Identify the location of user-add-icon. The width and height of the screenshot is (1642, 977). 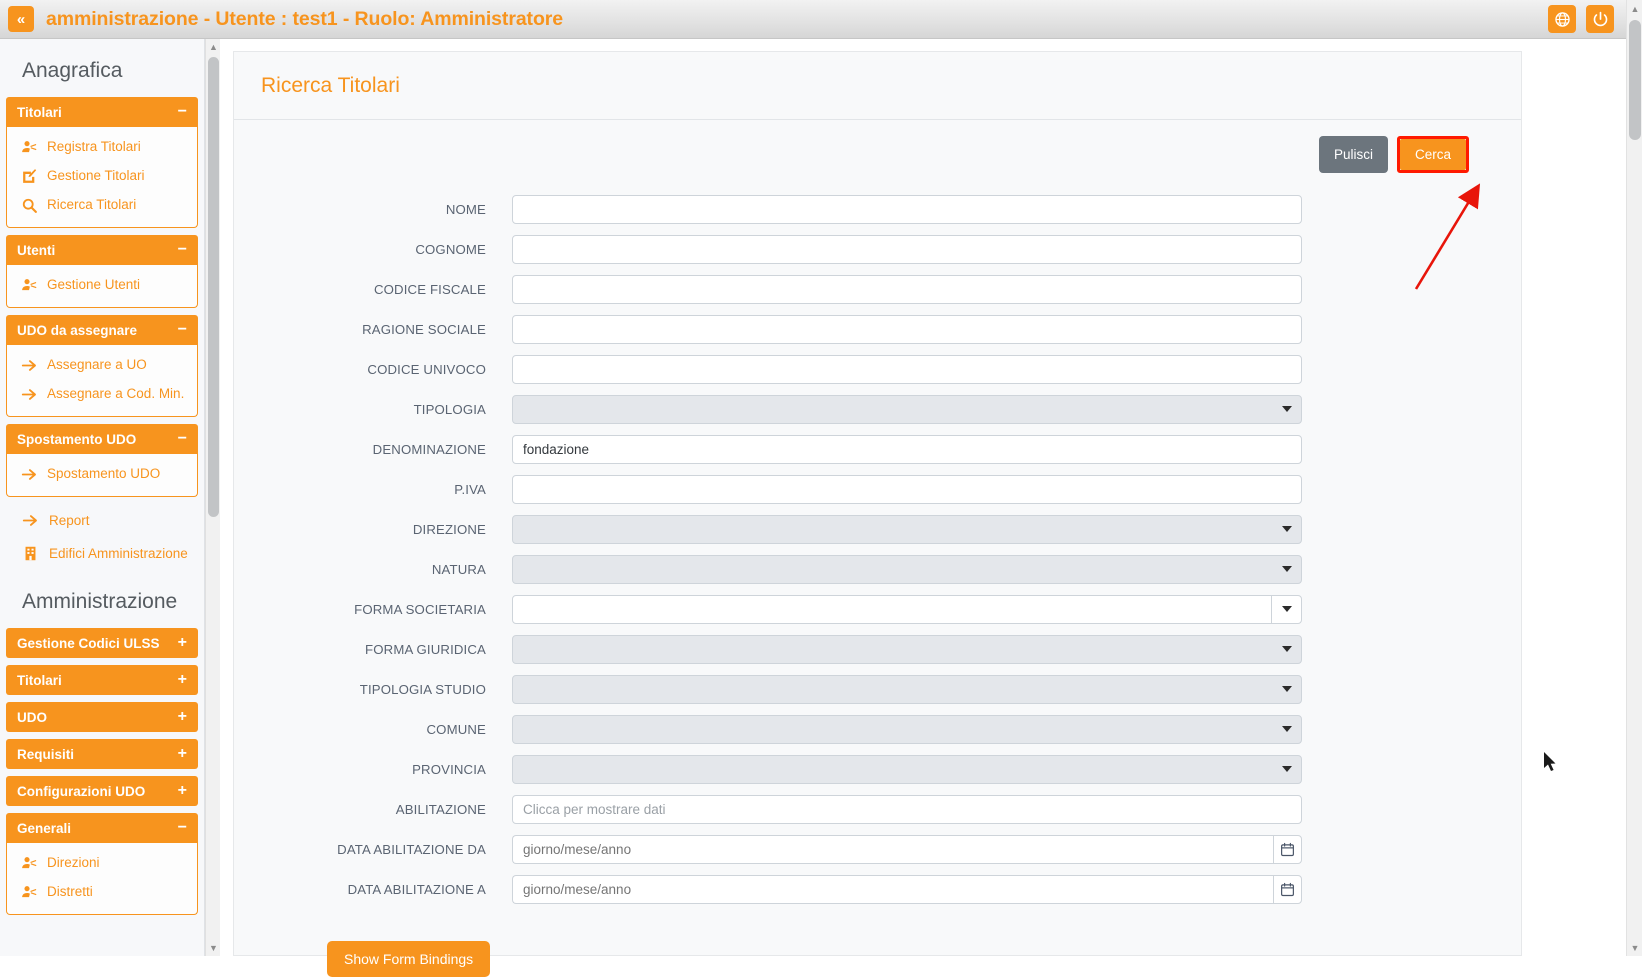
(29, 147).